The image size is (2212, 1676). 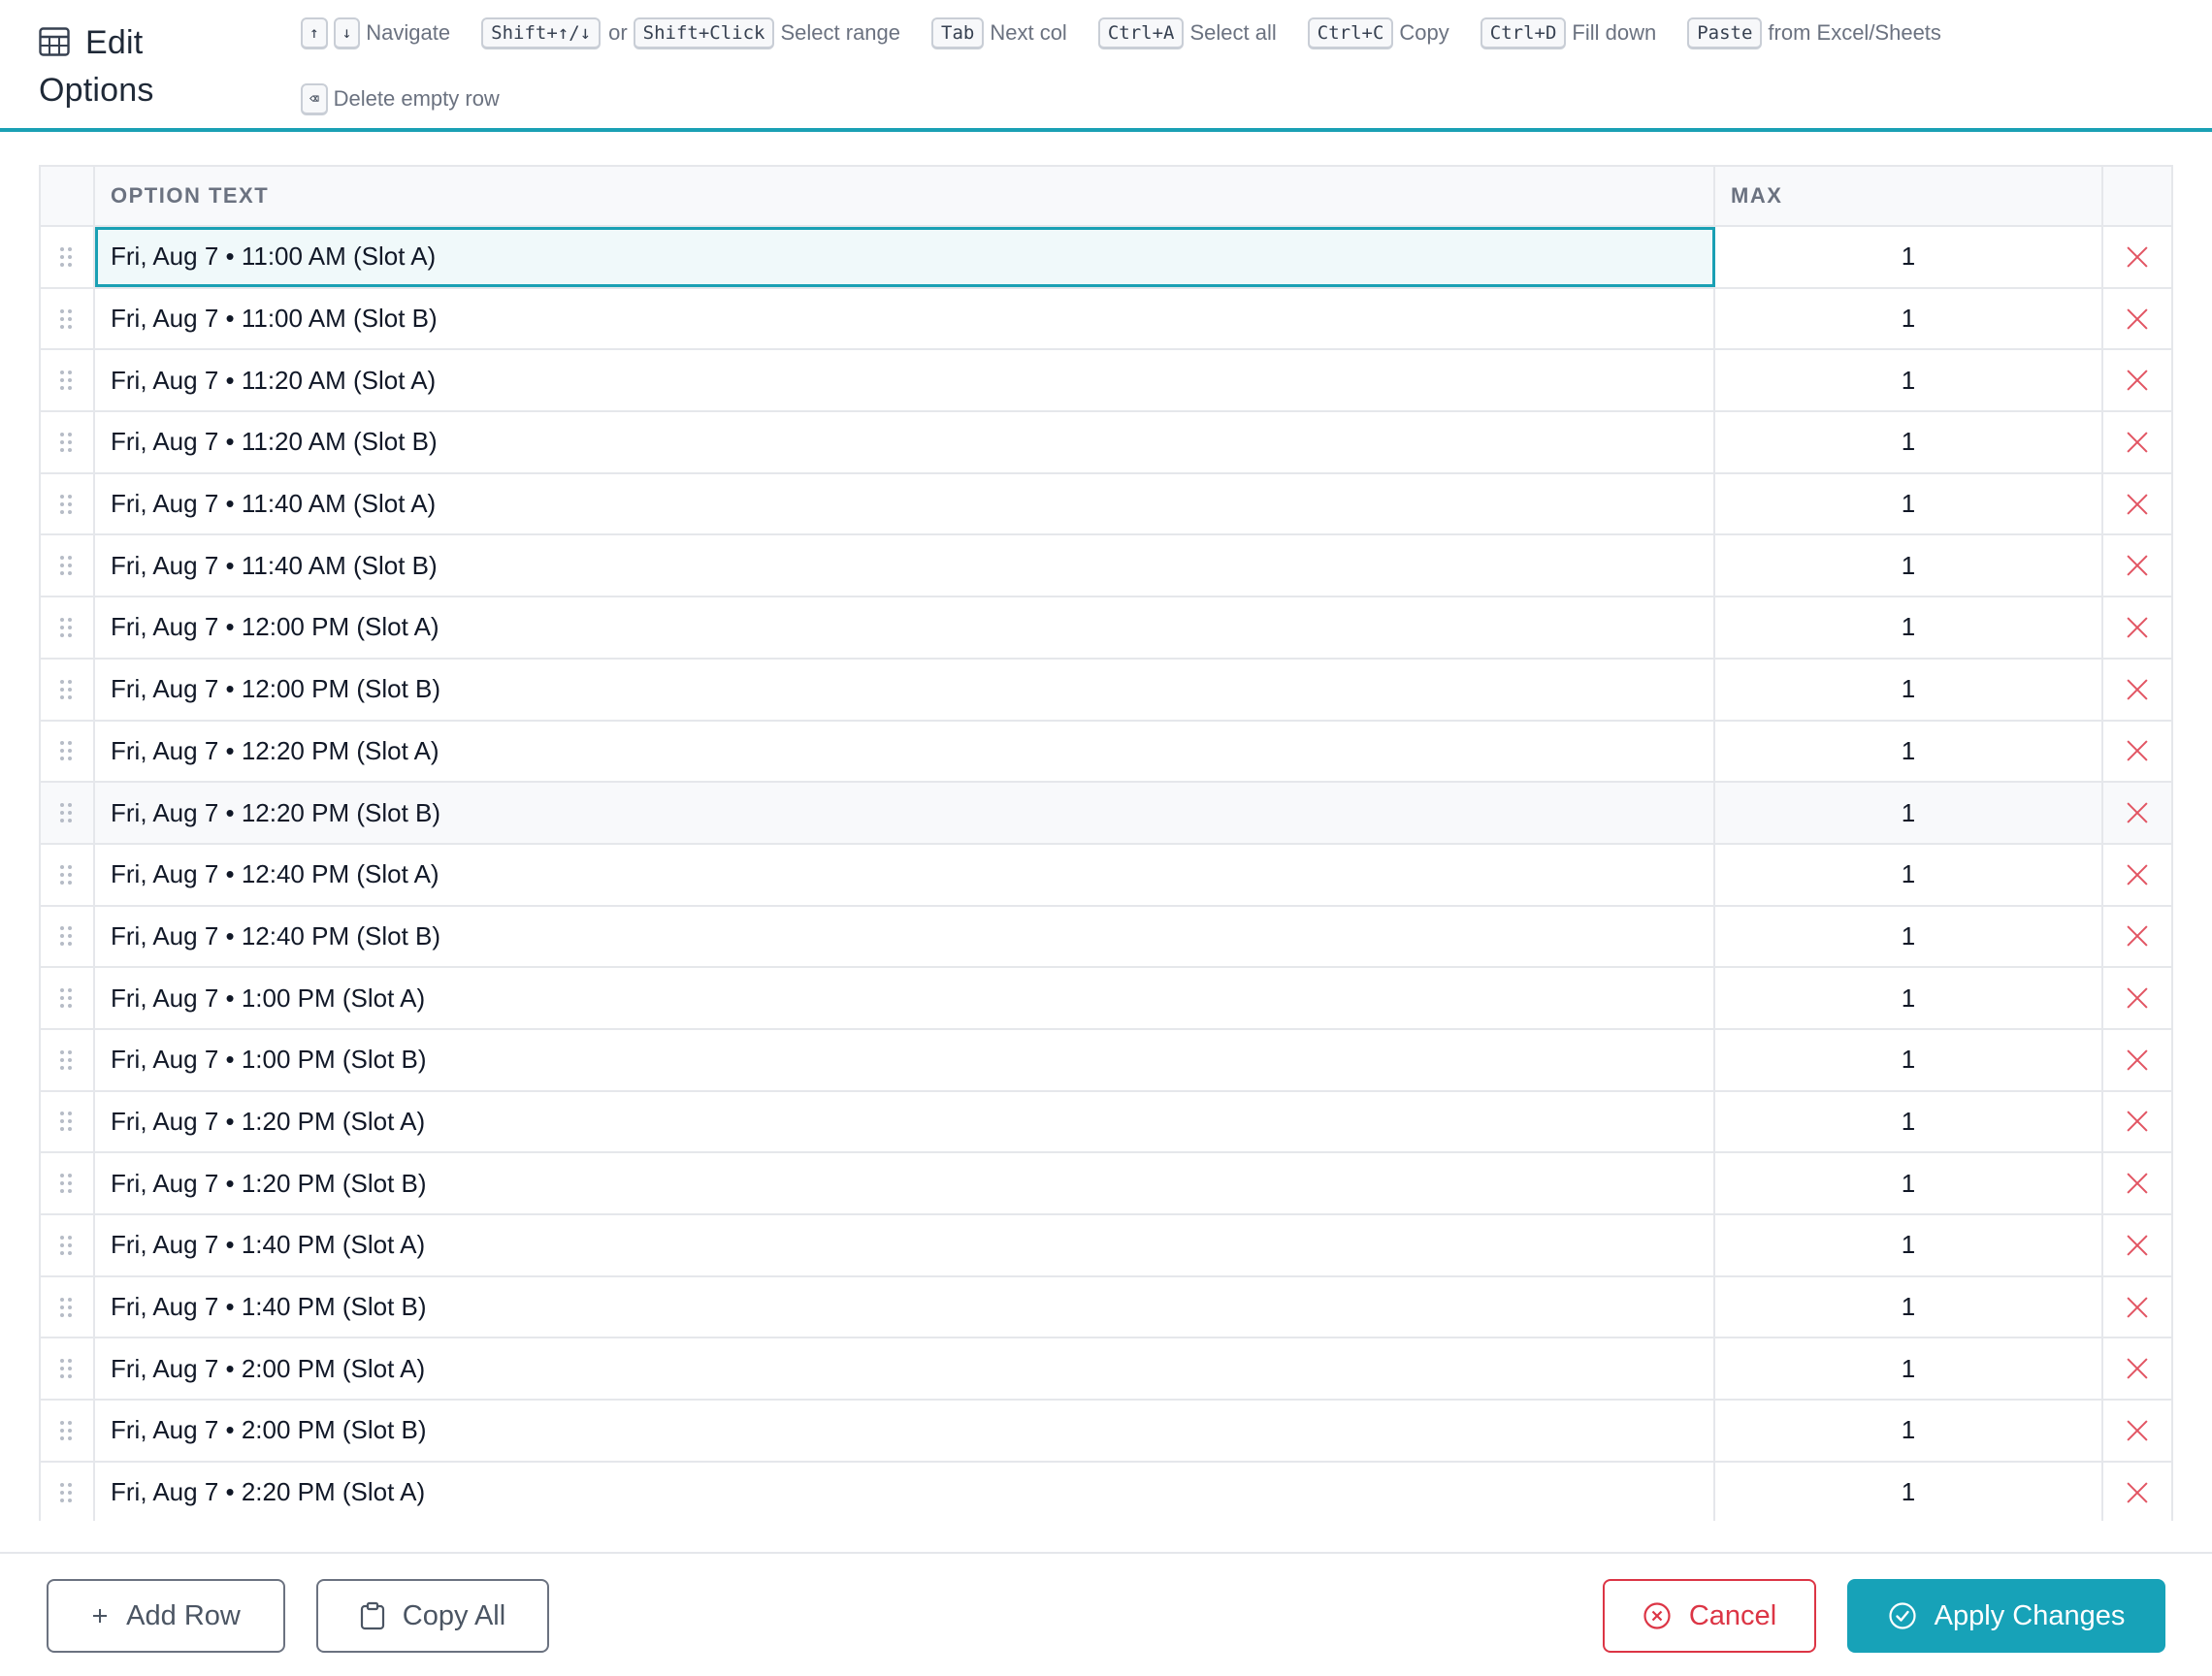 What do you see at coordinates (905, 442) in the screenshot?
I see `option-text-cell: Fri, Aug 7 • 11:20 AM (Slot B)` at bounding box center [905, 442].